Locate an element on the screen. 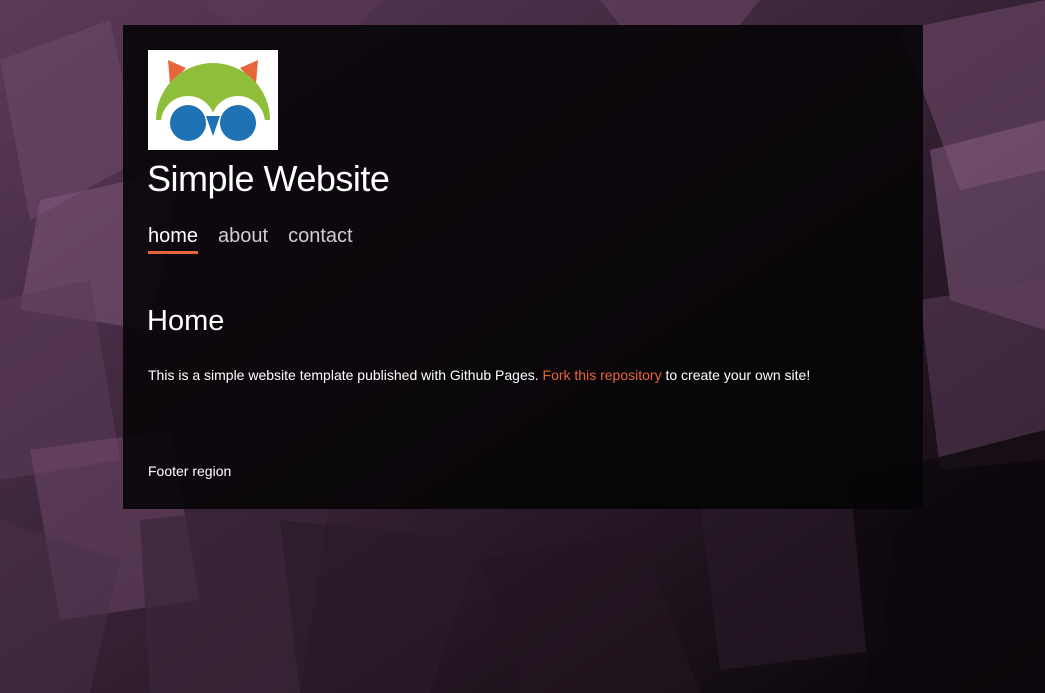 The height and width of the screenshot is (693, 1045). nav-item-contact: contact is located at coordinates (320, 239).